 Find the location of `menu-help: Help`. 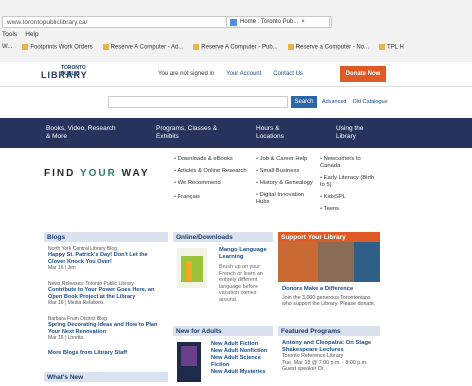

menu-help: Help is located at coordinates (31, 34).